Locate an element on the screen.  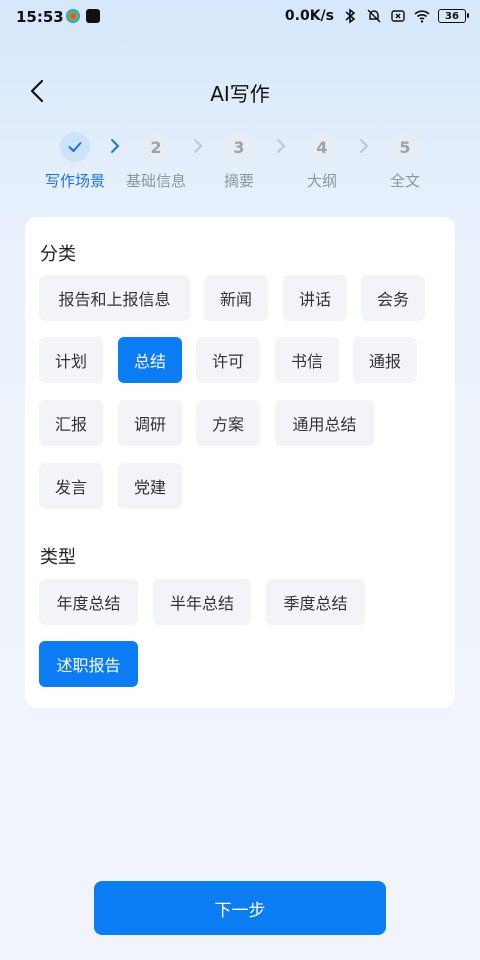
type-chip-annual: 年度总结 is located at coordinates (88, 602).